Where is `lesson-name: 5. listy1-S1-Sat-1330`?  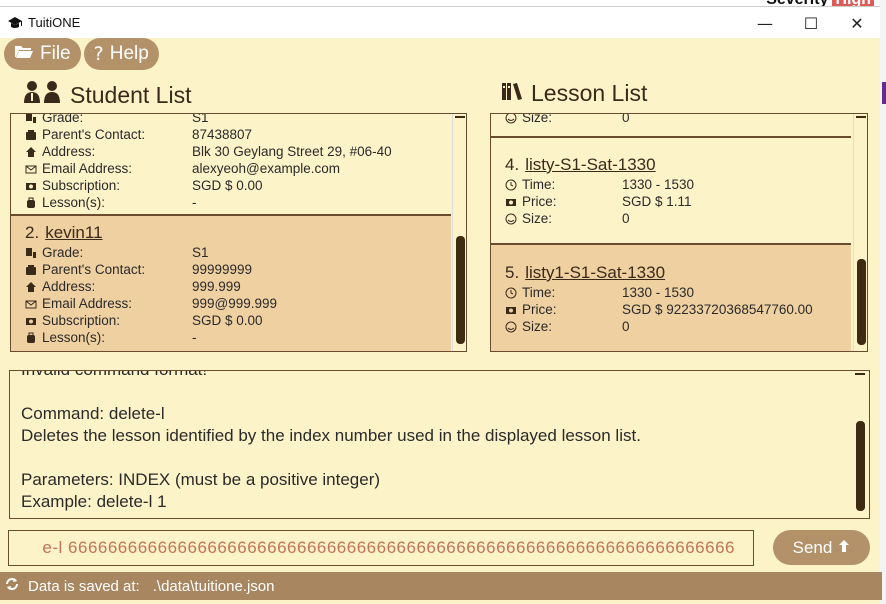
lesson-name: 5. listy1-S1-Sat-1330 is located at coordinates (585, 272).